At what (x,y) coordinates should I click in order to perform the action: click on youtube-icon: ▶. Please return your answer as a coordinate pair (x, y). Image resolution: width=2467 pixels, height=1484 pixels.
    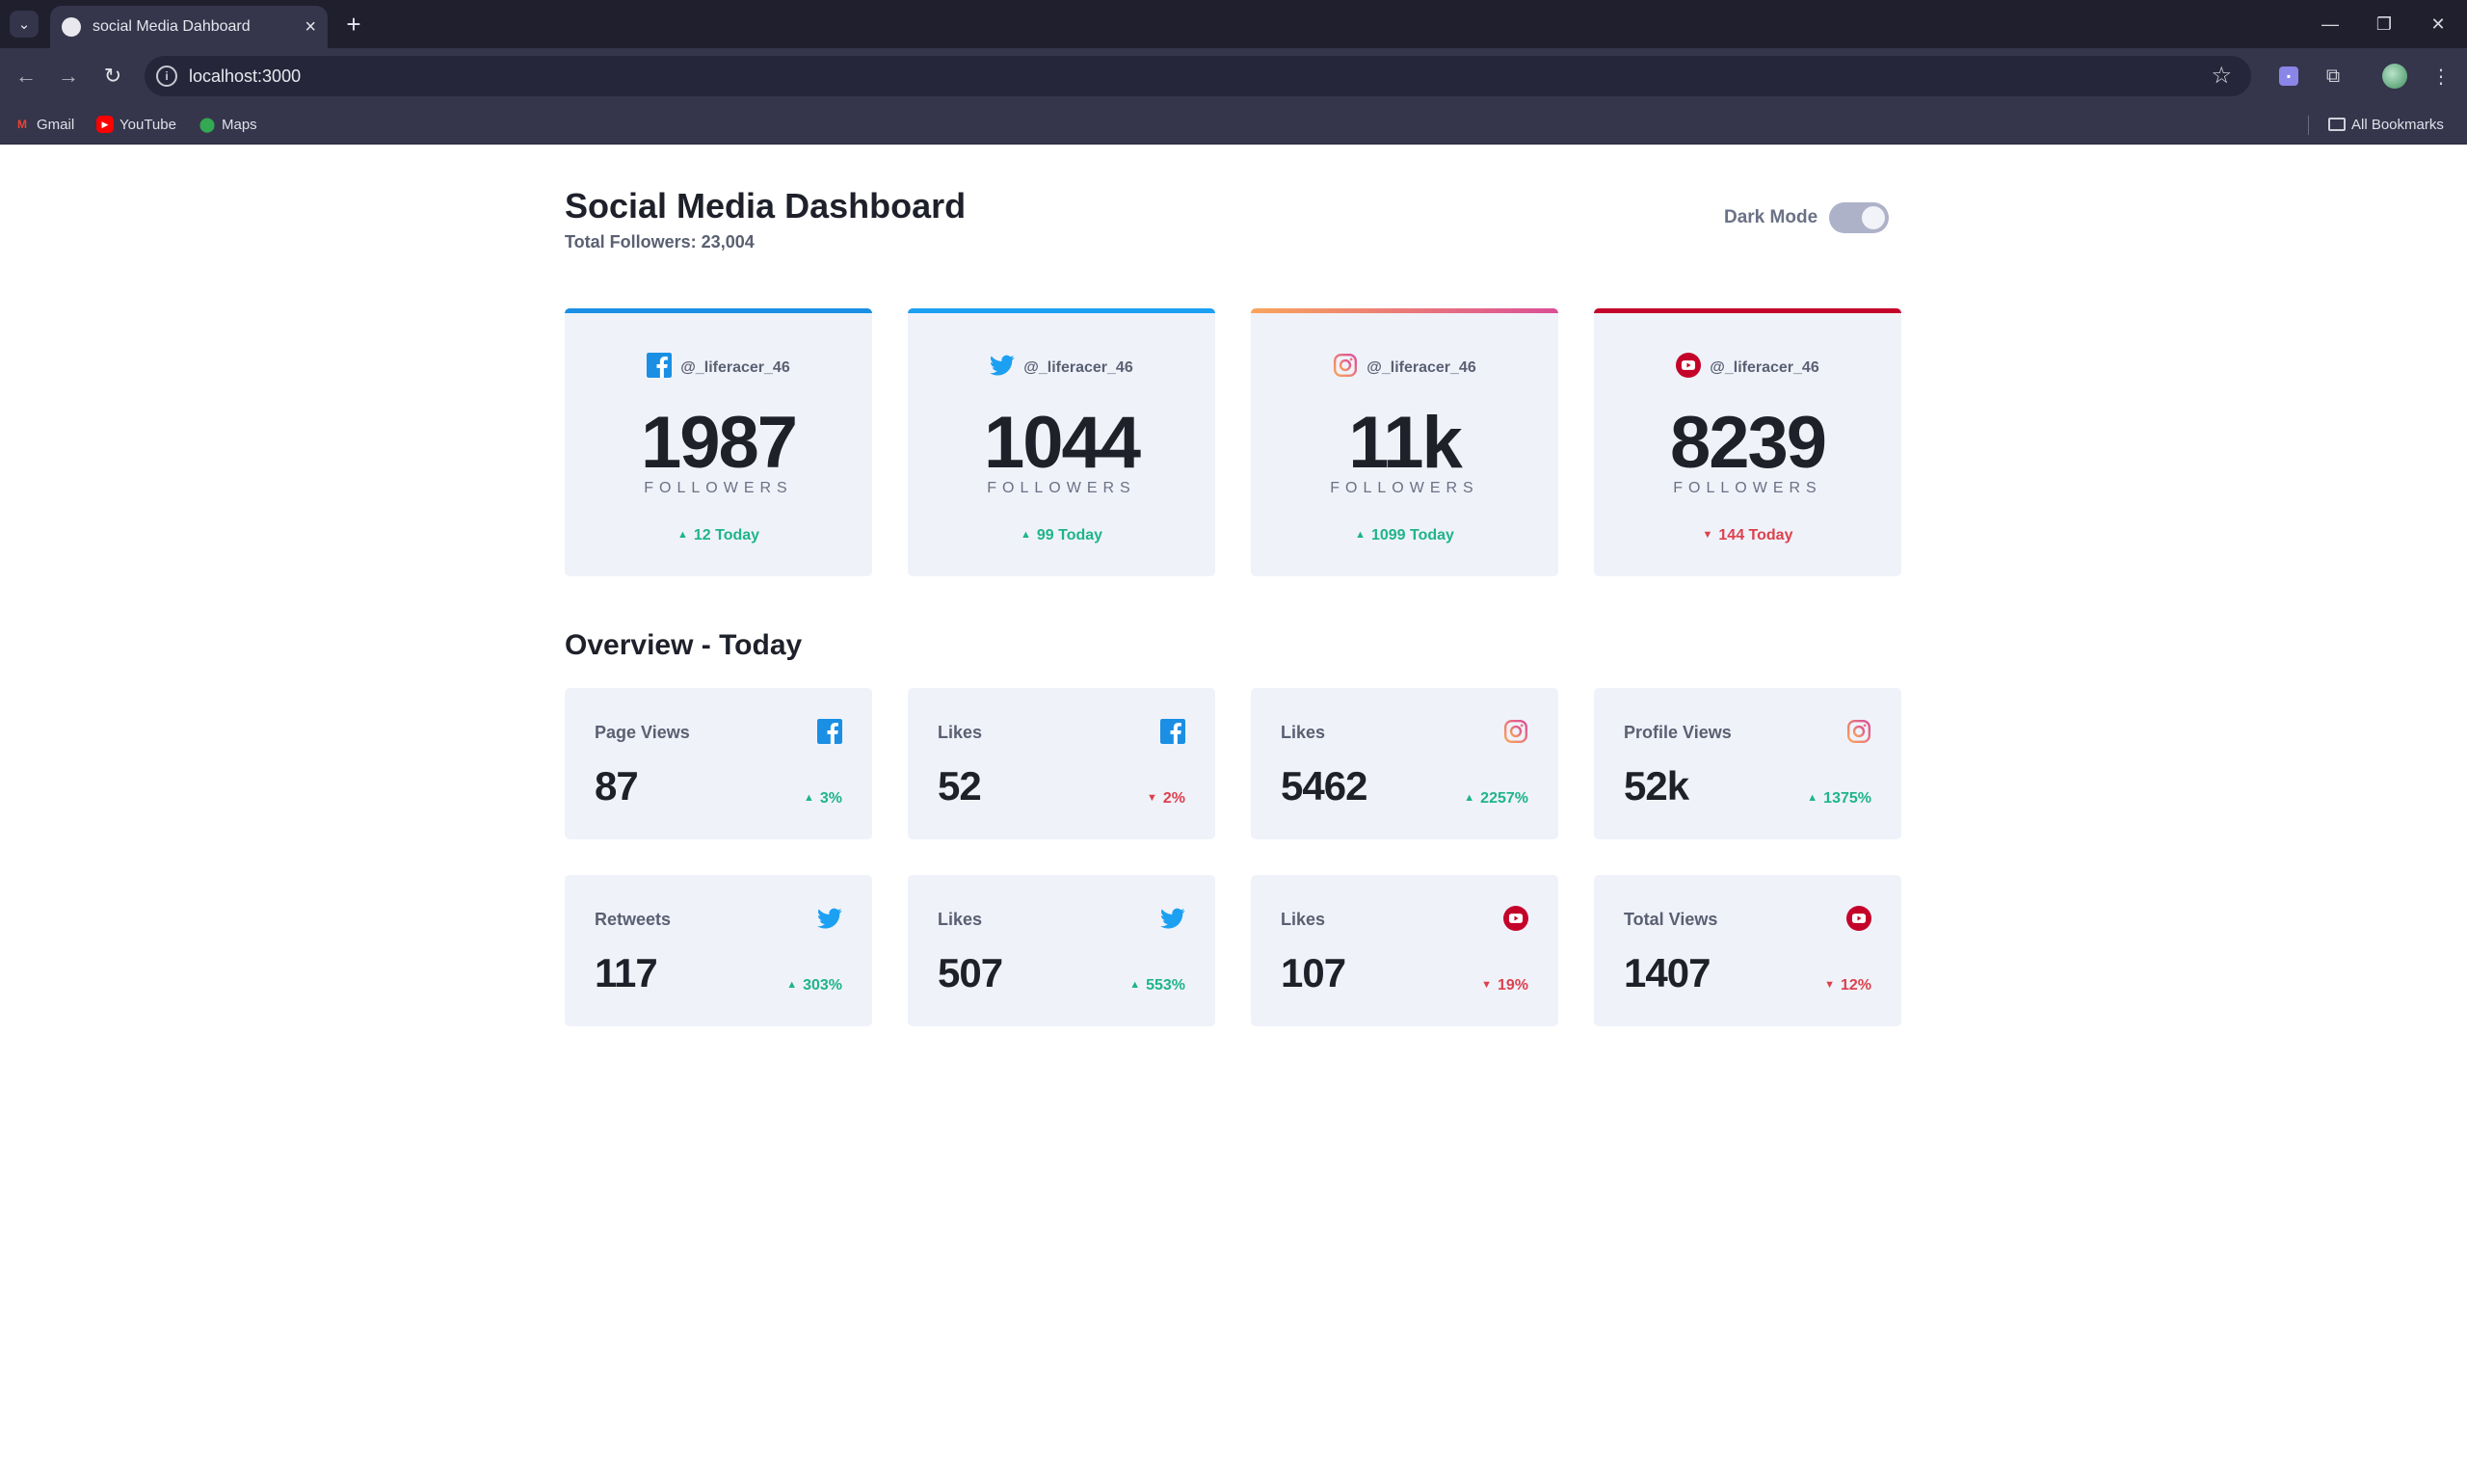
    Looking at the image, I should click on (105, 125).